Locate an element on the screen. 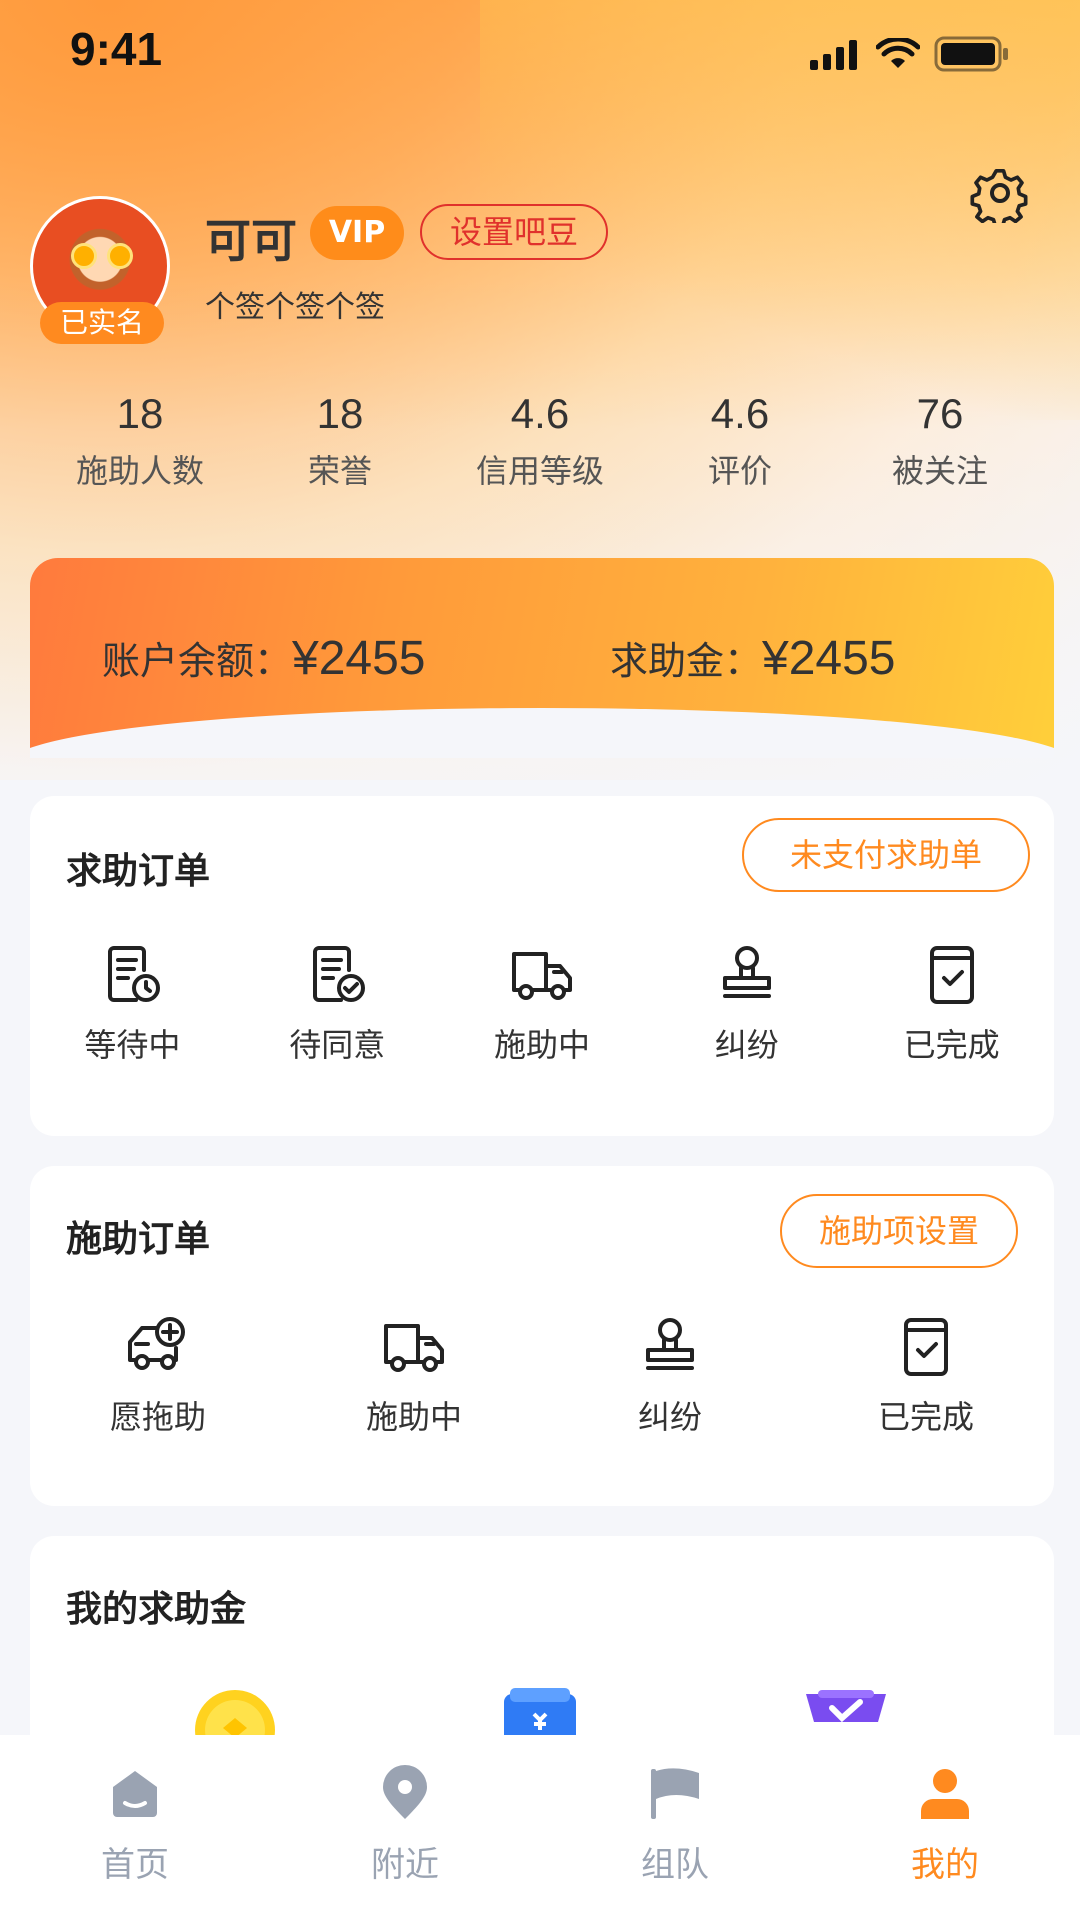 This screenshot has width=1080, height=1920. order-status-dispute: 纠纷 is located at coordinates (746, 1004).